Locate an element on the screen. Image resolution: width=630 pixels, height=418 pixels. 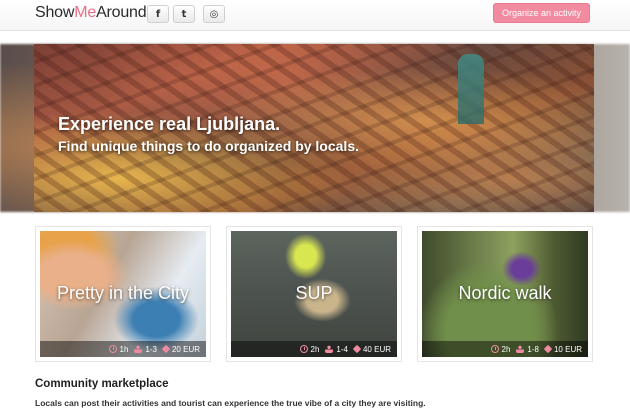
facebook-icon: f is located at coordinates (158, 14).